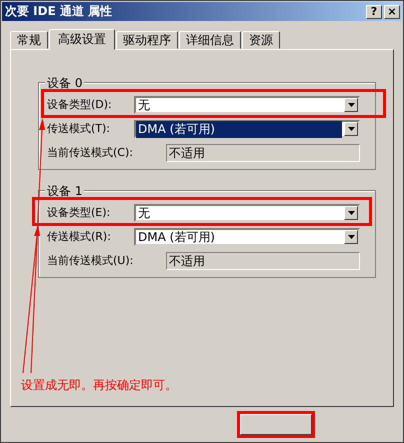 This screenshot has width=404, height=443. I want to click on field-label: 当前传送模式(C):, so click(90, 153).